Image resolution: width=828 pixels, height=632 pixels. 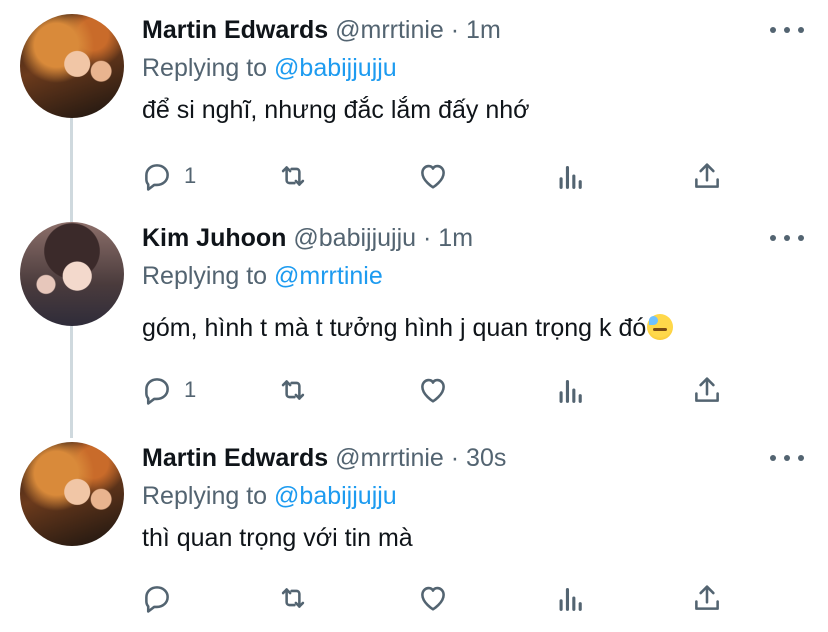 What do you see at coordinates (479, 458) in the screenshot?
I see `timestamp: · 30s` at bounding box center [479, 458].